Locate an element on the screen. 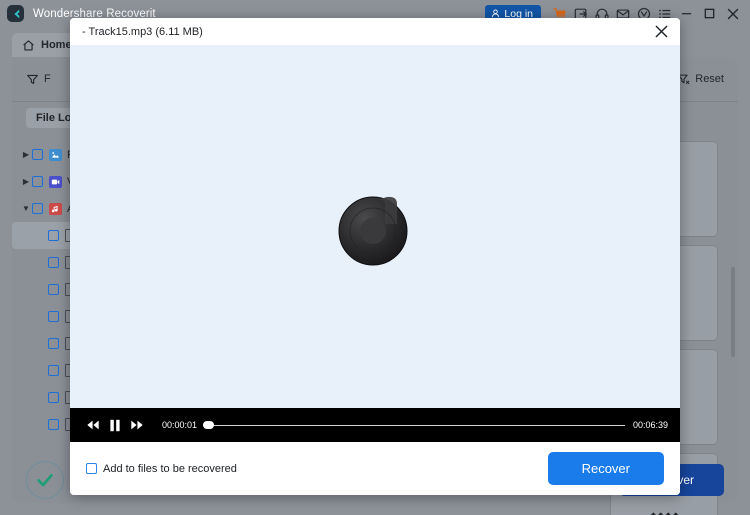 Image resolution: width=750 pixels, height=515 pixels. video-icon is located at coordinates (55, 181).